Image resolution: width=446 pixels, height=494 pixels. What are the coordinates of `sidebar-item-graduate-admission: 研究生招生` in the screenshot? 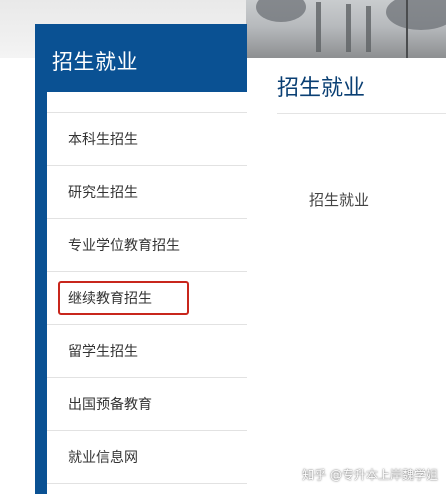 It's located at (147, 192).